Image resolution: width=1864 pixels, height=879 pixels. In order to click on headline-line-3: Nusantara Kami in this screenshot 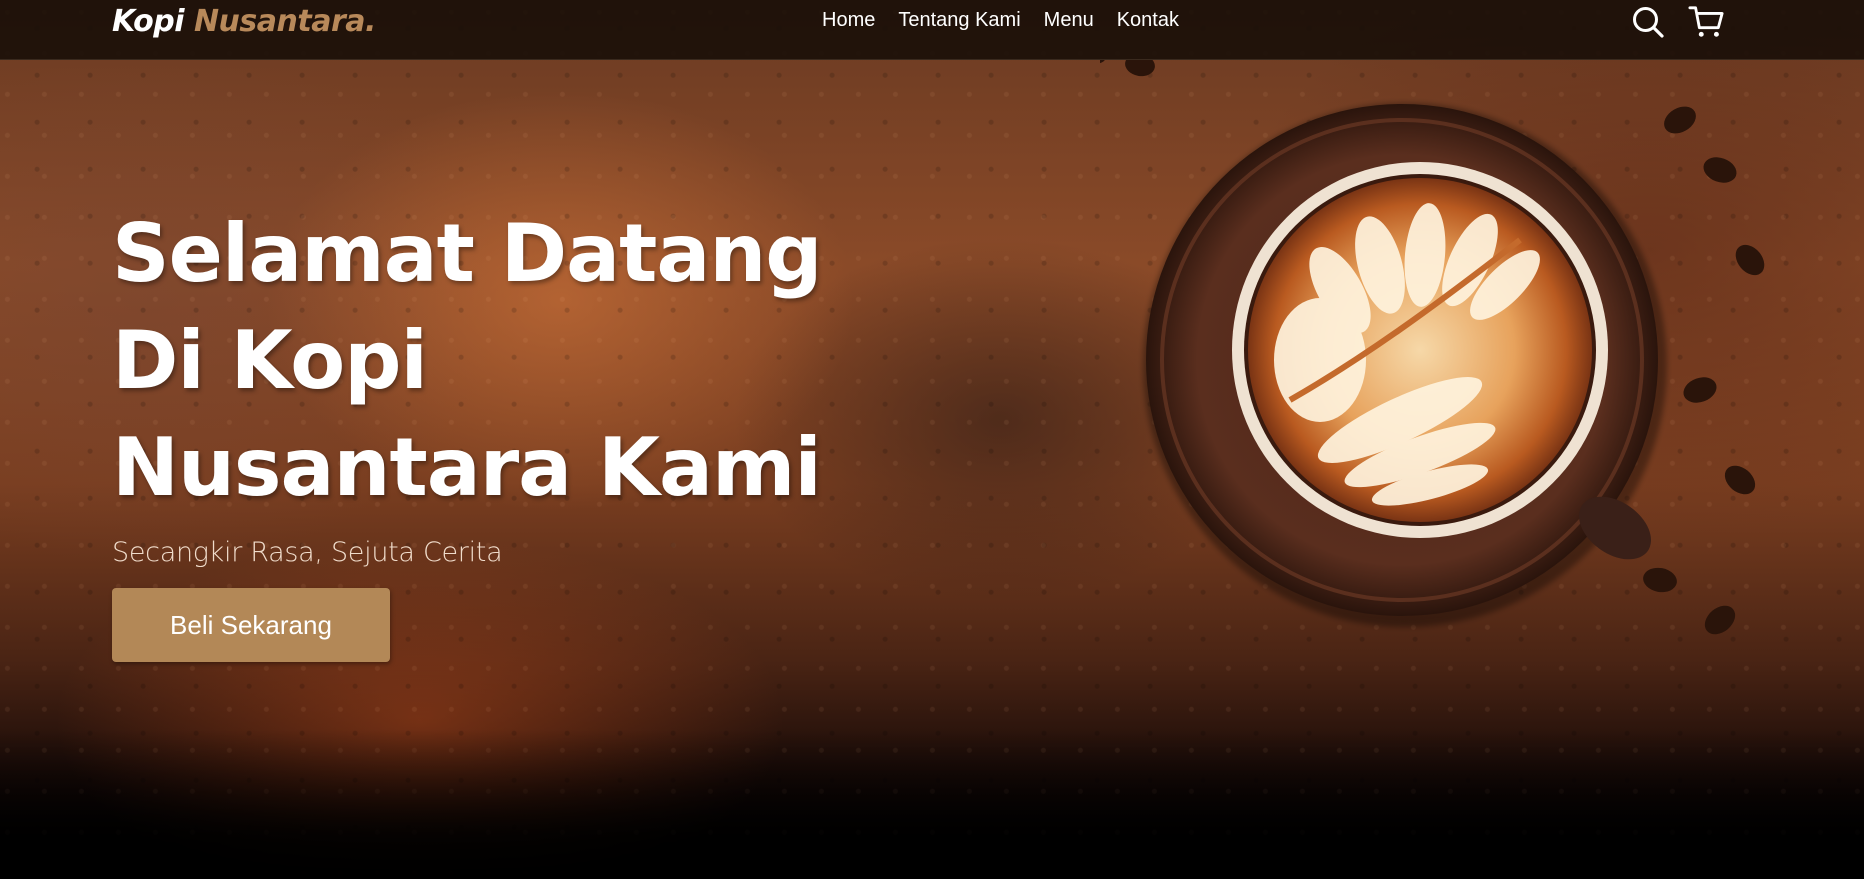, I will do `click(467, 467)`.